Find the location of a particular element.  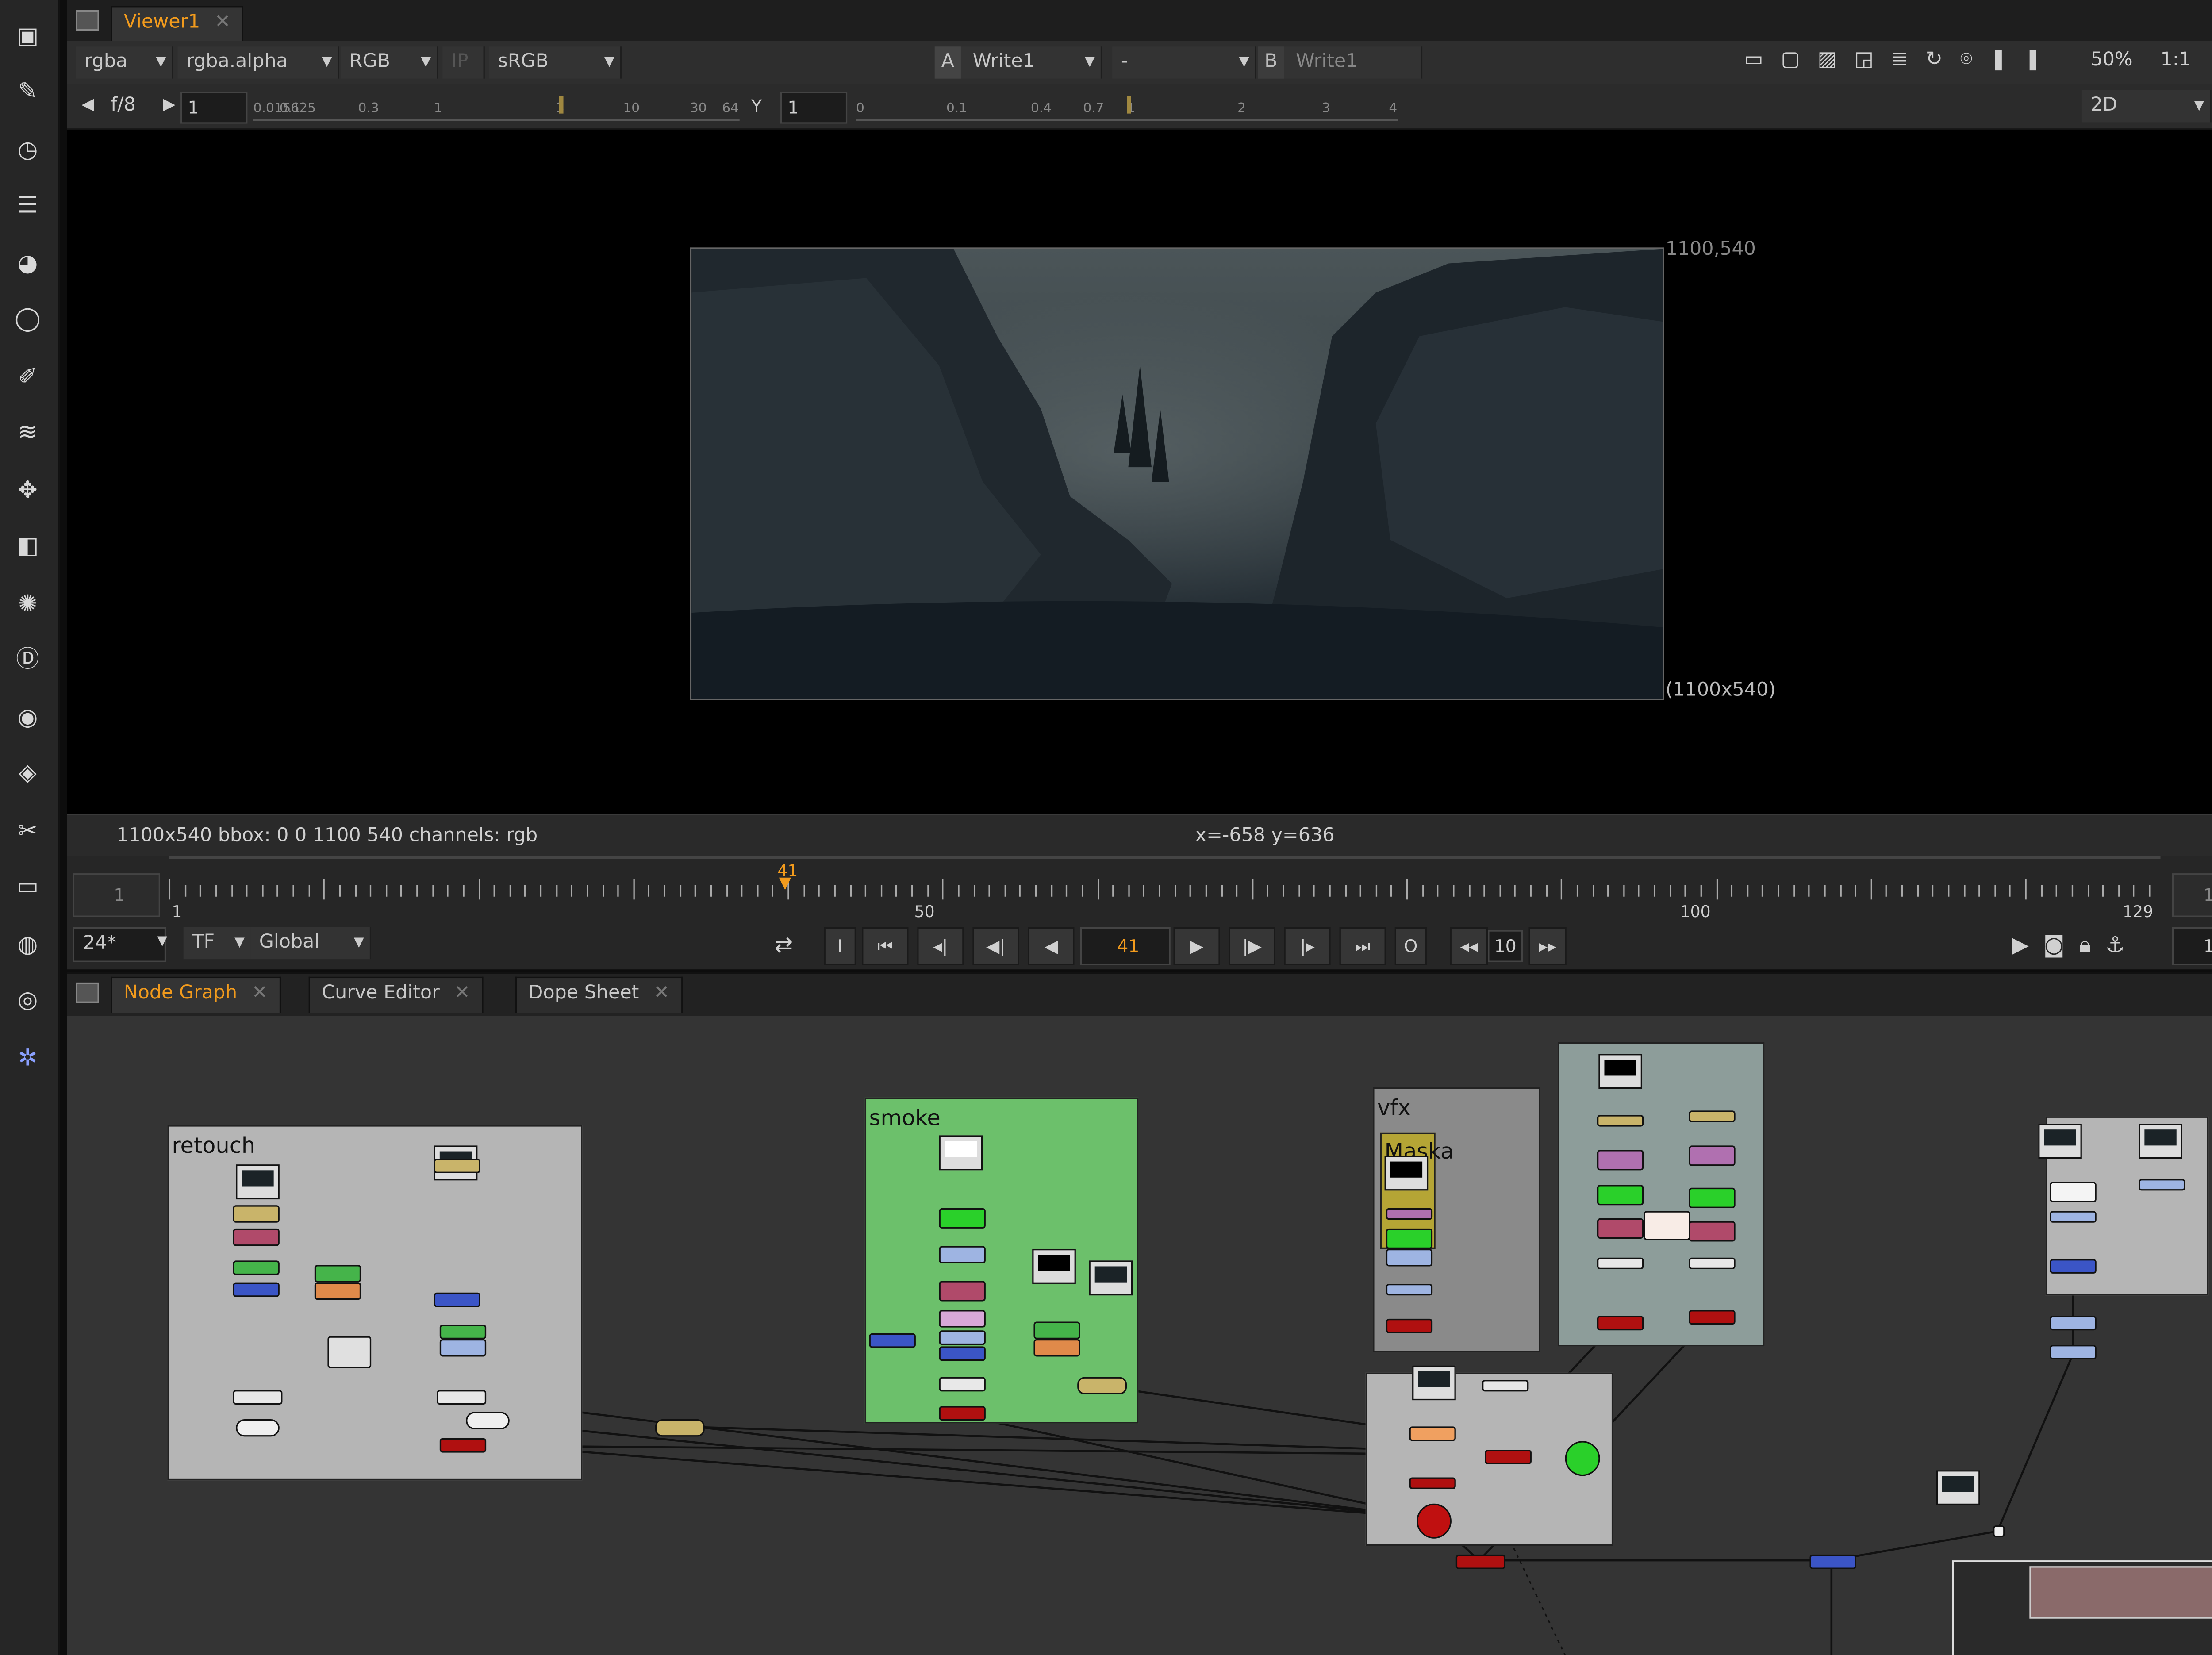

backdrop-retouch: retouch is located at coordinates (375, 1303).